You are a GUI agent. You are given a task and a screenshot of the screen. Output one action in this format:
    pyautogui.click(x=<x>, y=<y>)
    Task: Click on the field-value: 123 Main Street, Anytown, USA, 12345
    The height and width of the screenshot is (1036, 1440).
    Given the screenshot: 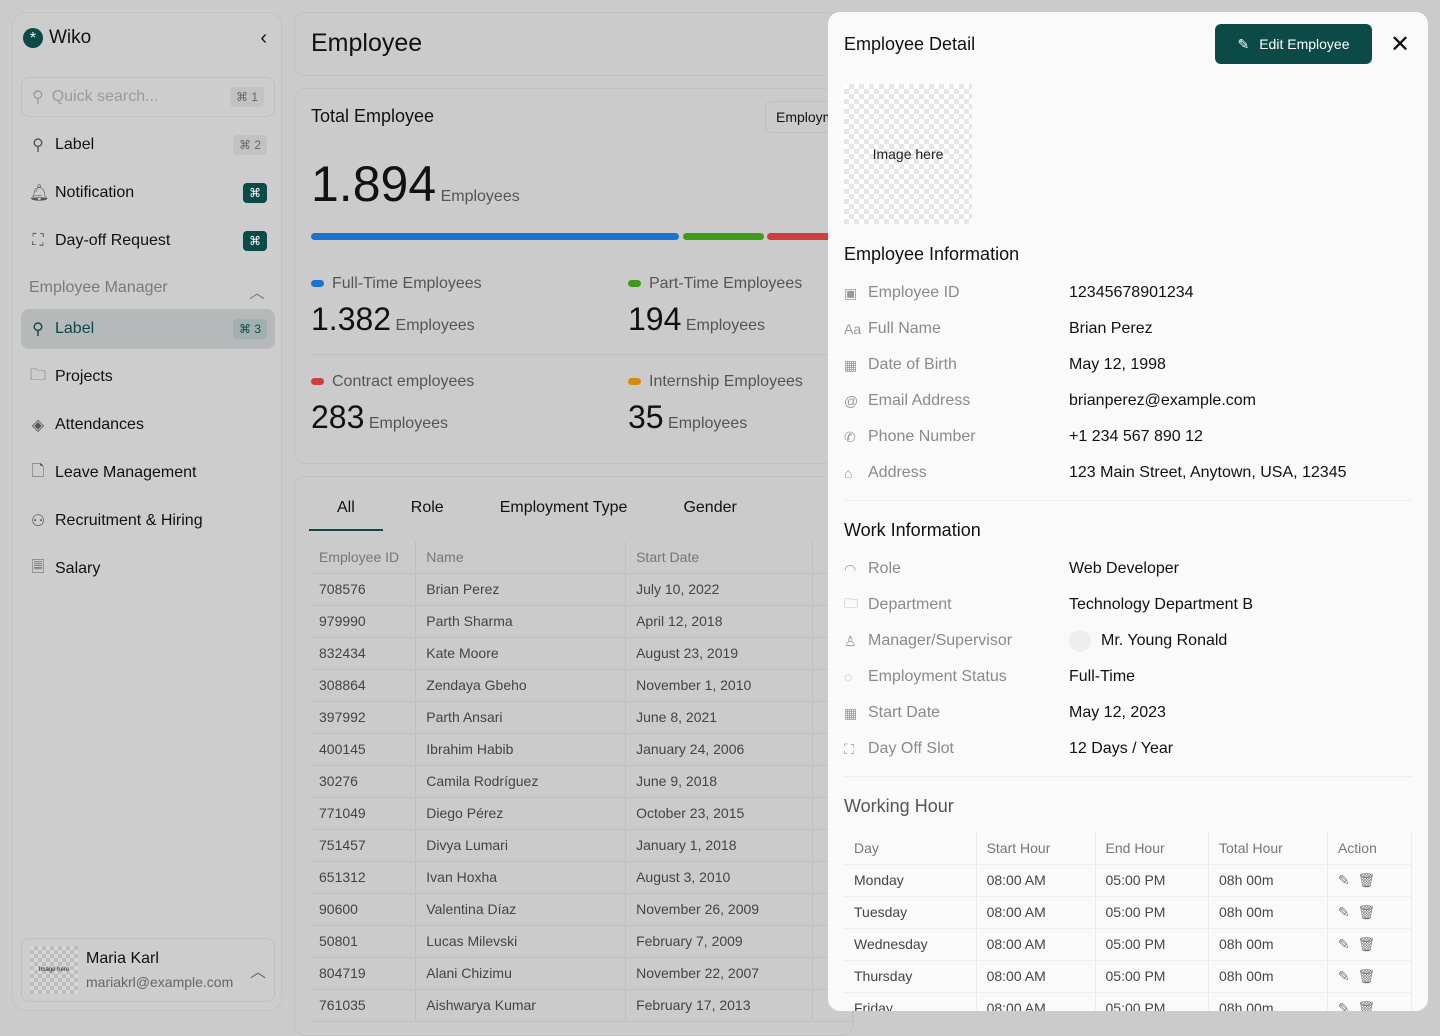 What is the action you would take?
    pyautogui.click(x=1208, y=473)
    